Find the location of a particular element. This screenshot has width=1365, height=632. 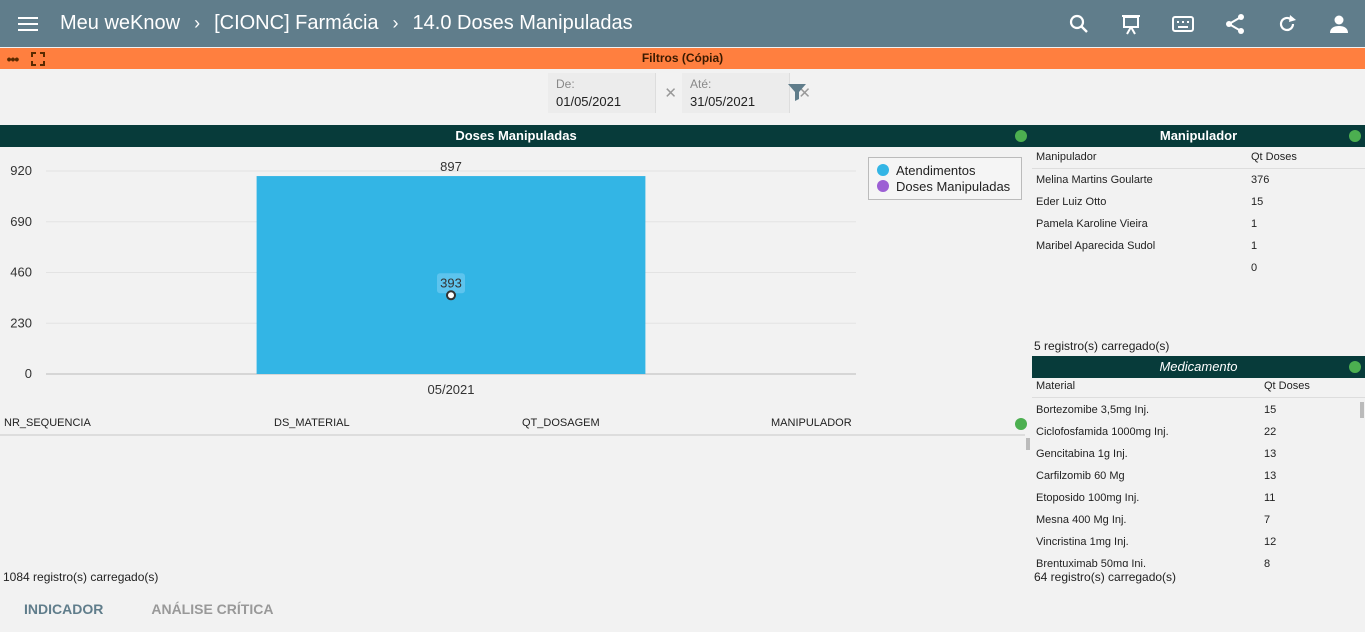

search-button is located at coordinates (1079, 23).